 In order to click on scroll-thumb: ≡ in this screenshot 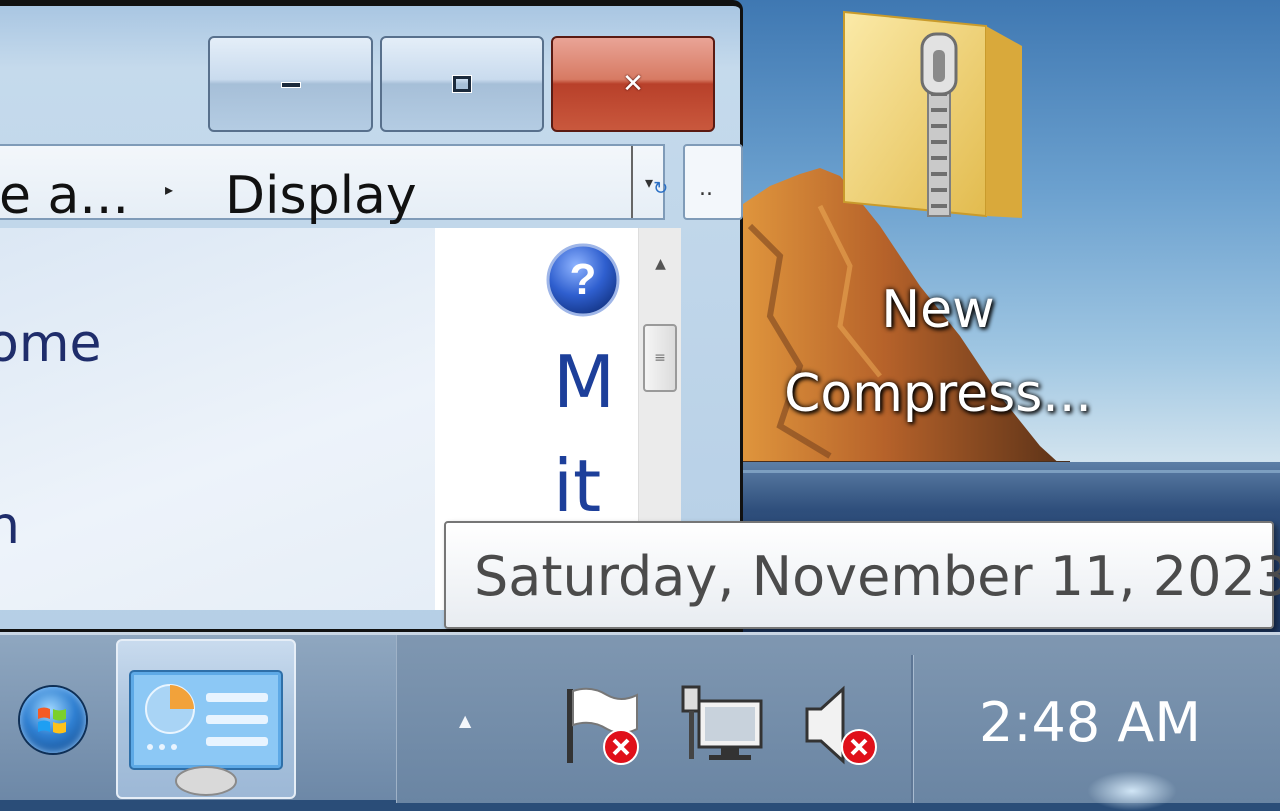, I will do `click(660, 358)`.